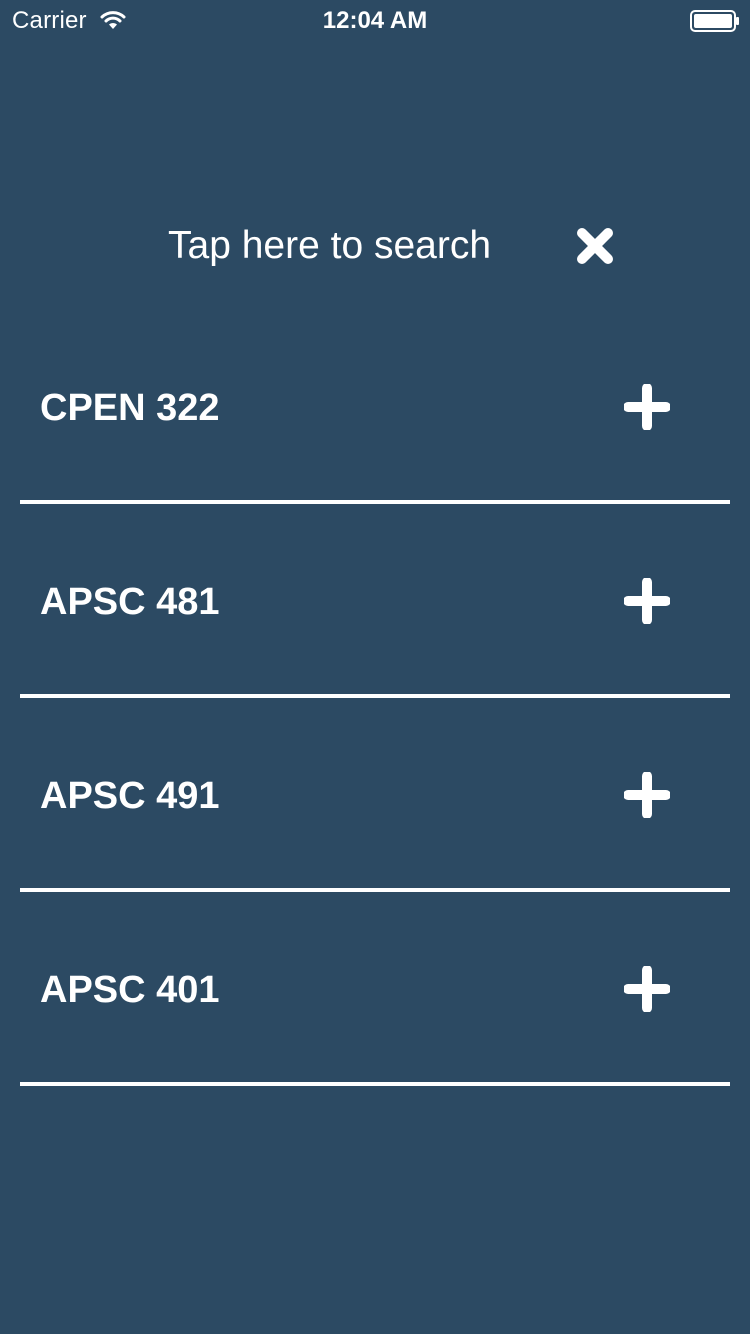 The height and width of the screenshot is (1334, 750). What do you see at coordinates (130, 602) in the screenshot?
I see `course-label: APSC 481` at bounding box center [130, 602].